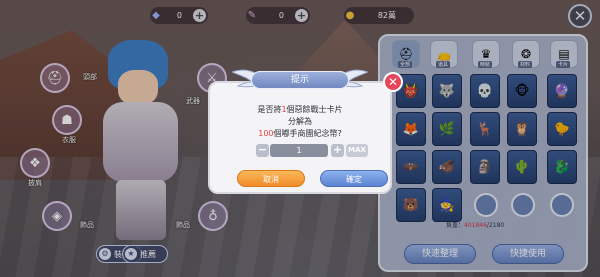  What do you see at coordinates (307, 133) in the screenshot?
I see `message-reward-name: 個嘟手商團紀念幣?` at bounding box center [307, 133].